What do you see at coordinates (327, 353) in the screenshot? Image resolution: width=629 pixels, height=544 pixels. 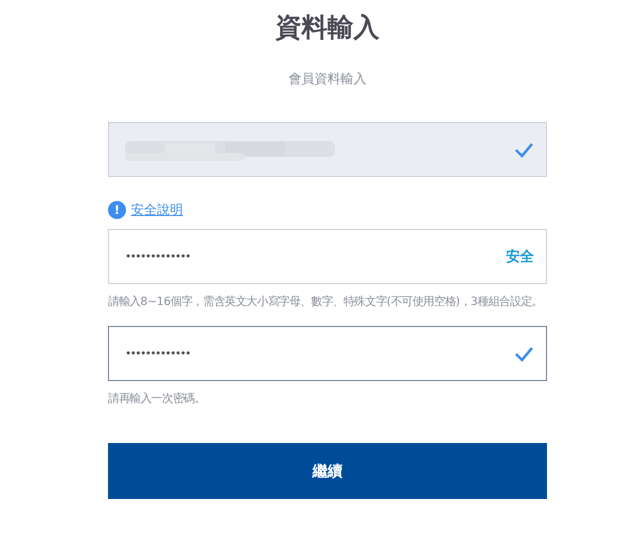 I see `password-field: •••••••••••••` at bounding box center [327, 353].